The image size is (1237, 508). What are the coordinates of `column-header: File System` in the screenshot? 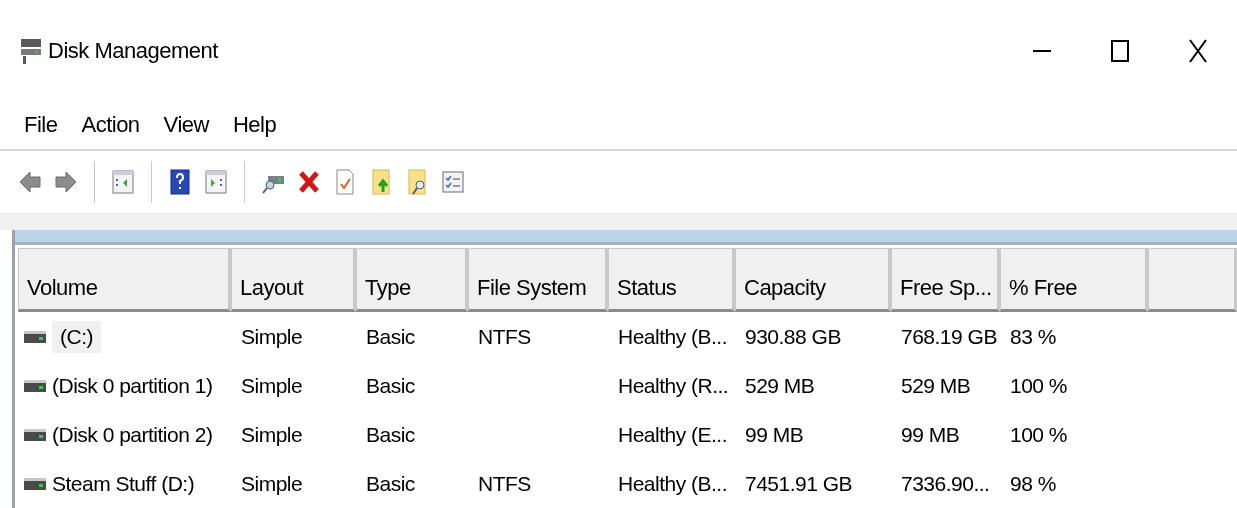 It's located at (538, 280).